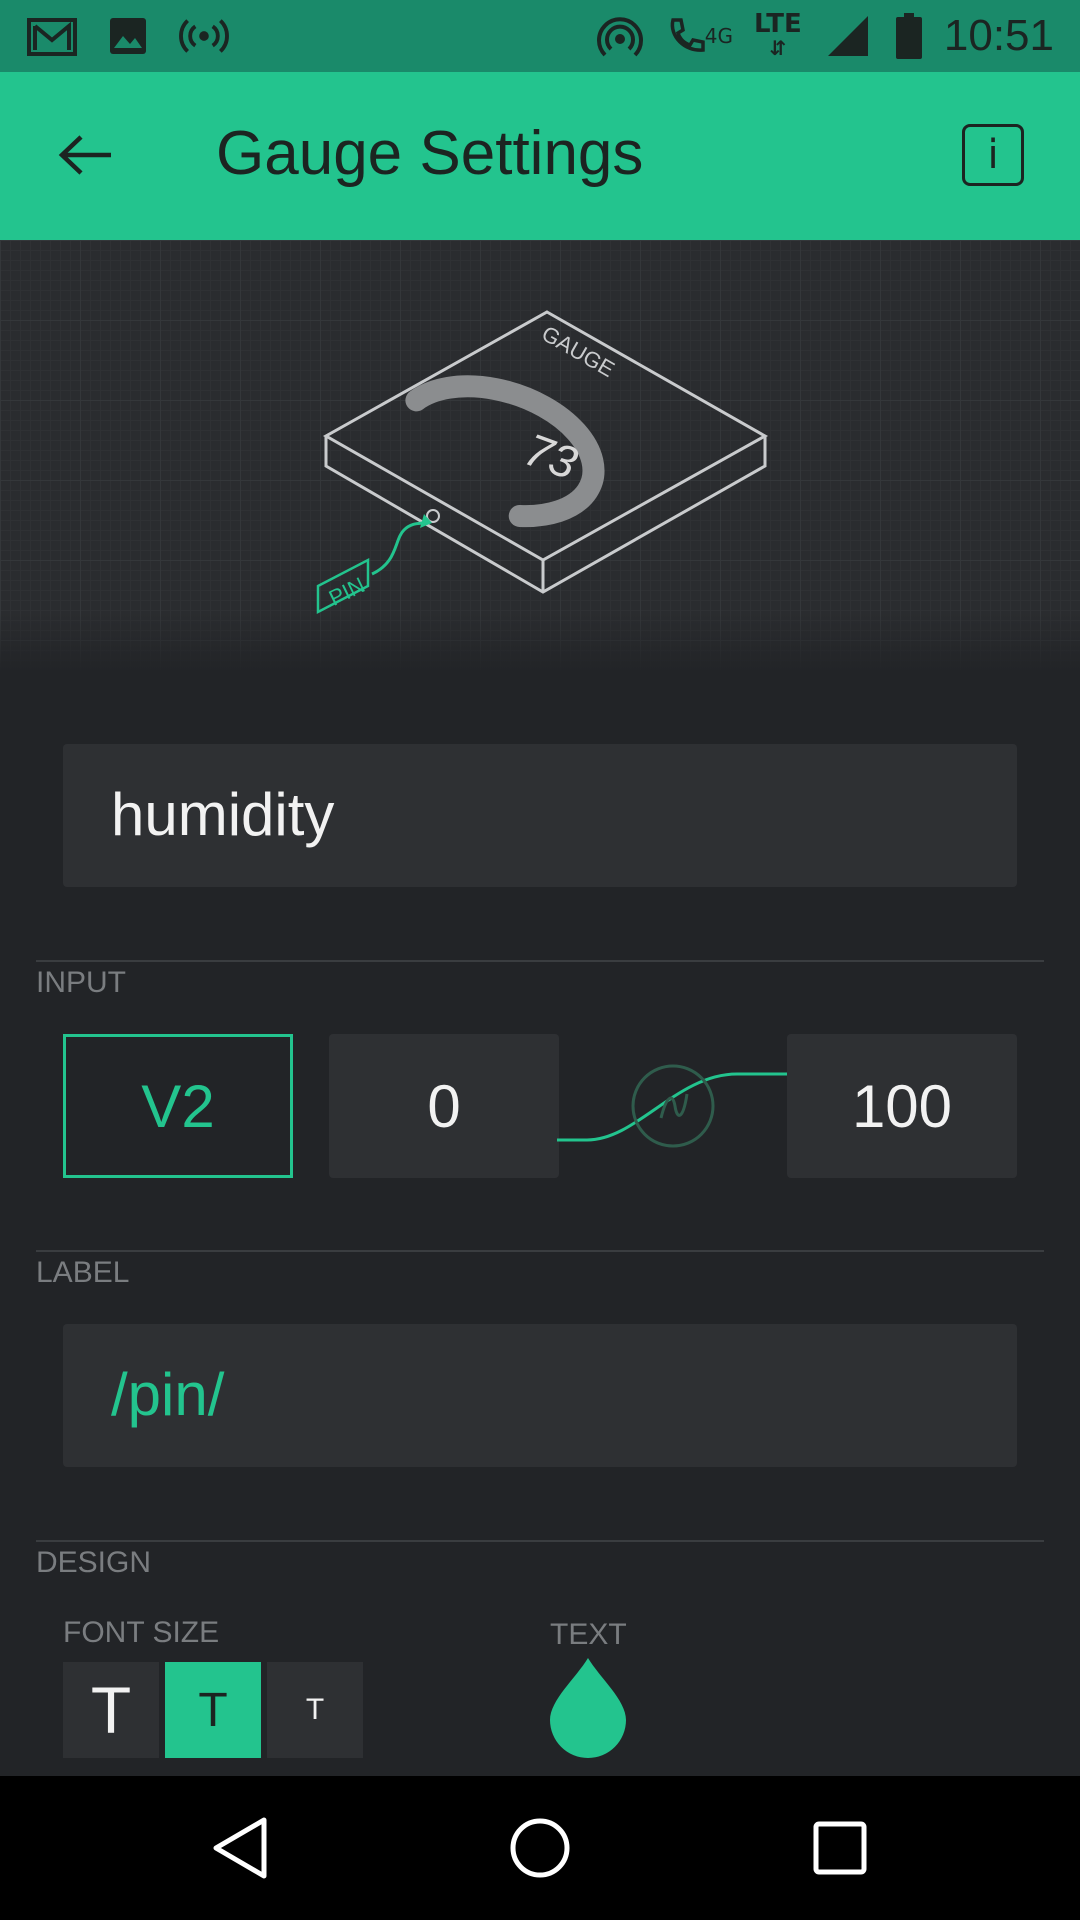  I want to click on nav-home-icon, so click(540, 1848).